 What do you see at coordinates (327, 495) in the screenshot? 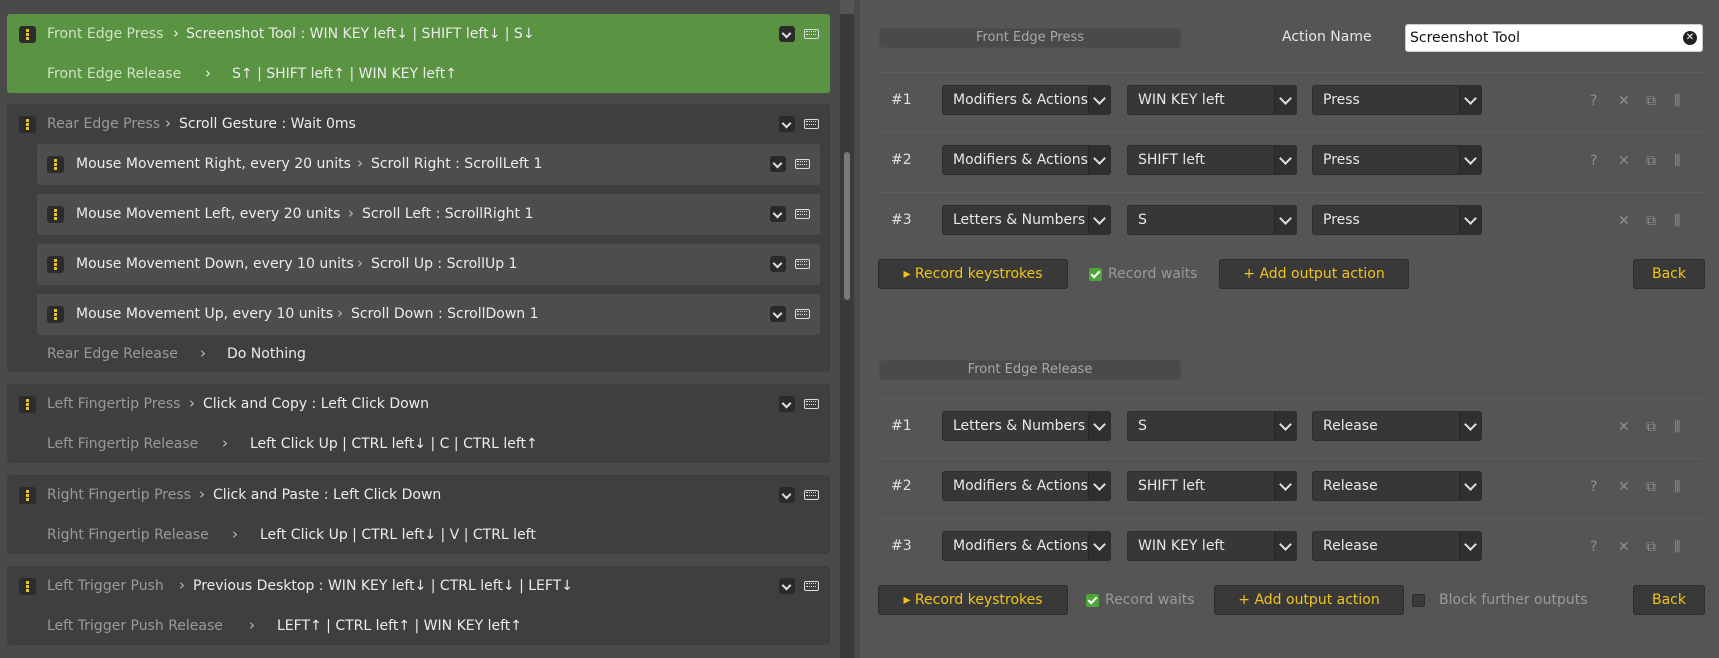
I see `press-action: Click and Paste : Left Click Down` at bounding box center [327, 495].